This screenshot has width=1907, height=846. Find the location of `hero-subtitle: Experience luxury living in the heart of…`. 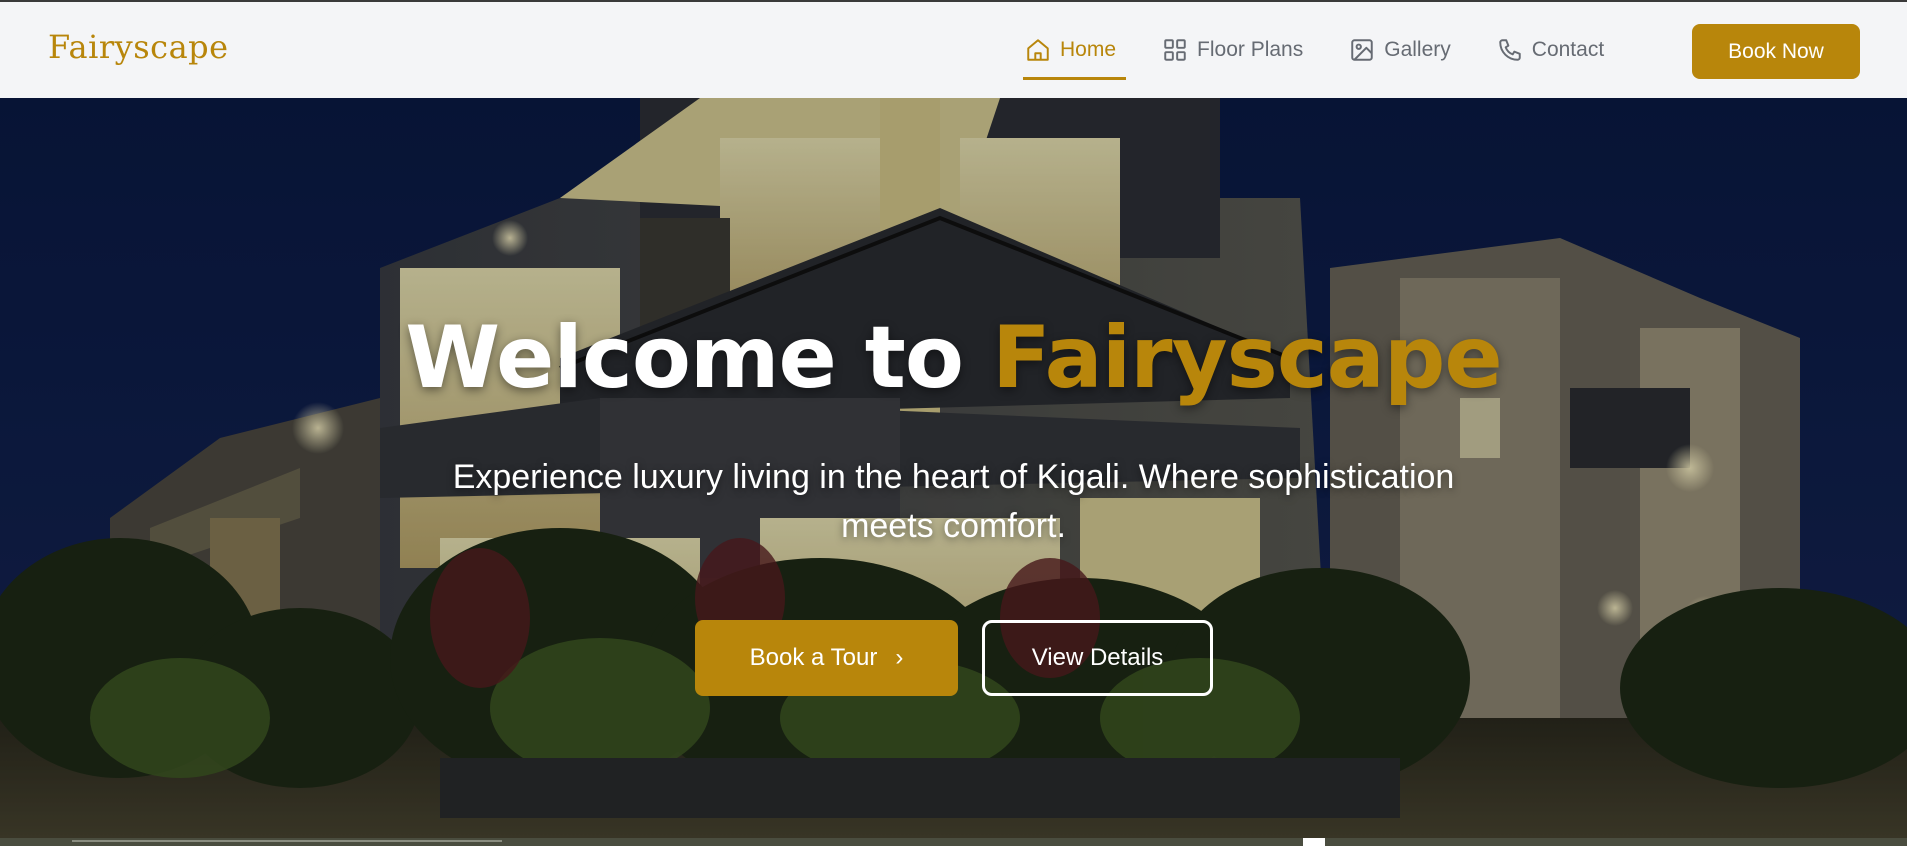

hero-subtitle: Experience luxury living in the heart of… is located at coordinates (953, 501).